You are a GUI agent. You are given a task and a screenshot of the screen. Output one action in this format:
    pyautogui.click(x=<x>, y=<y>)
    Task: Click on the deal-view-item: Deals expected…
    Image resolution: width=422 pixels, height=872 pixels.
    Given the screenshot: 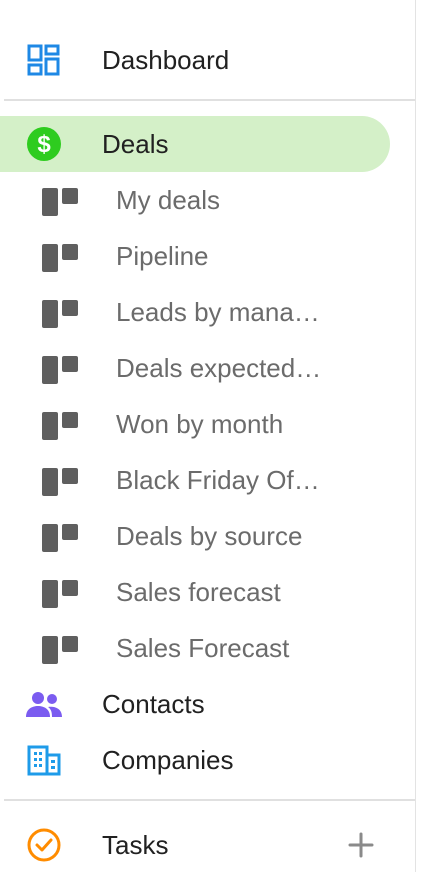 What is the action you would take?
    pyautogui.click(x=207, y=368)
    